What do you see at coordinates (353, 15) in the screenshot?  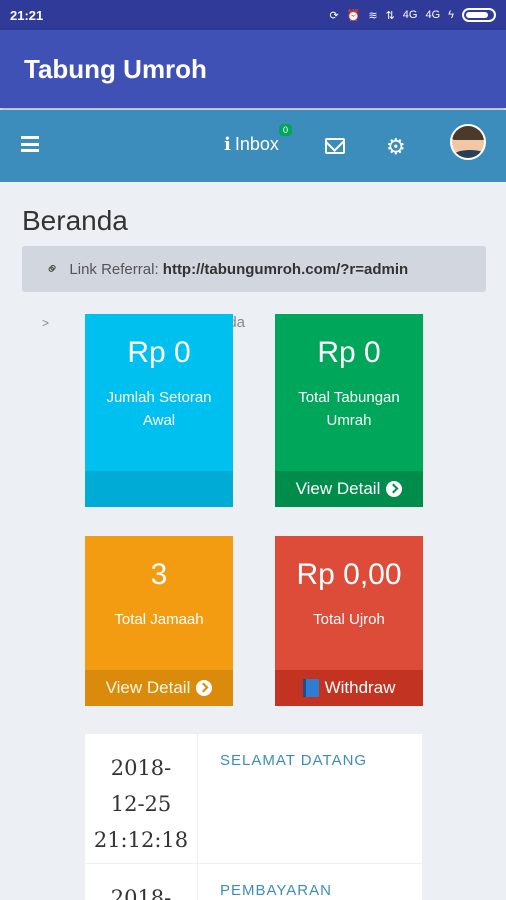 I see `alarm-icon: ⏰` at bounding box center [353, 15].